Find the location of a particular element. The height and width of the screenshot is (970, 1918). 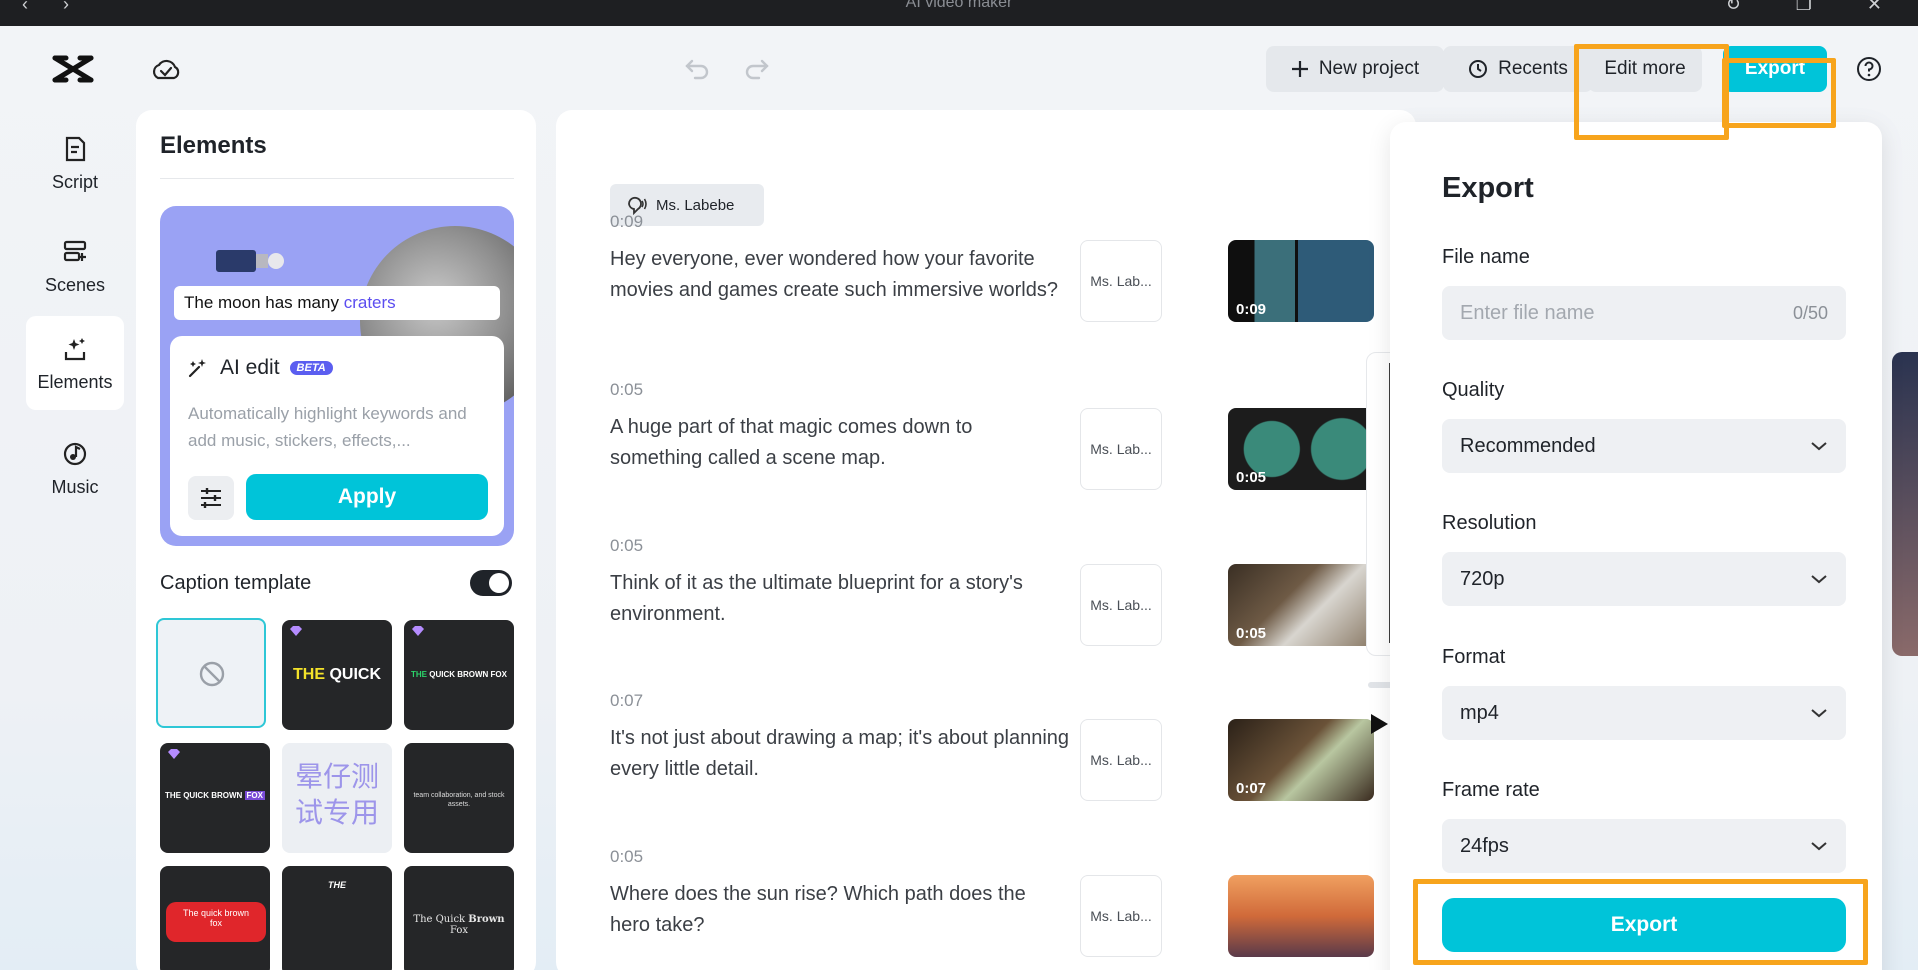

template-quick-brown-fox-green: THE QUICK BROWN FOX is located at coordinates (459, 675).